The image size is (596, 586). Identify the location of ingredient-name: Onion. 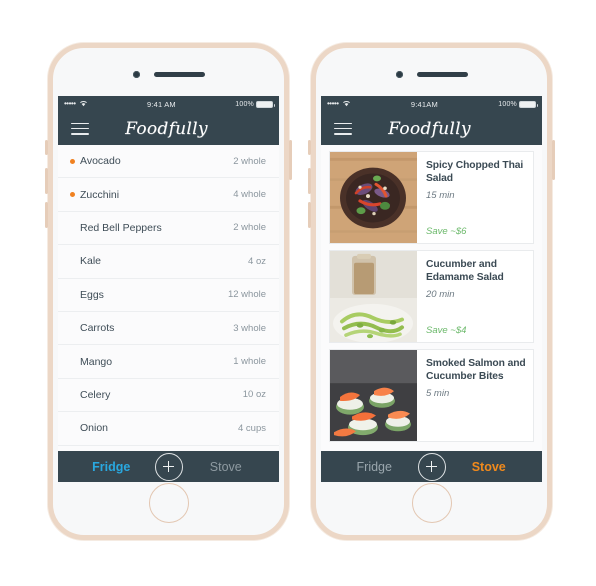
(94, 428).